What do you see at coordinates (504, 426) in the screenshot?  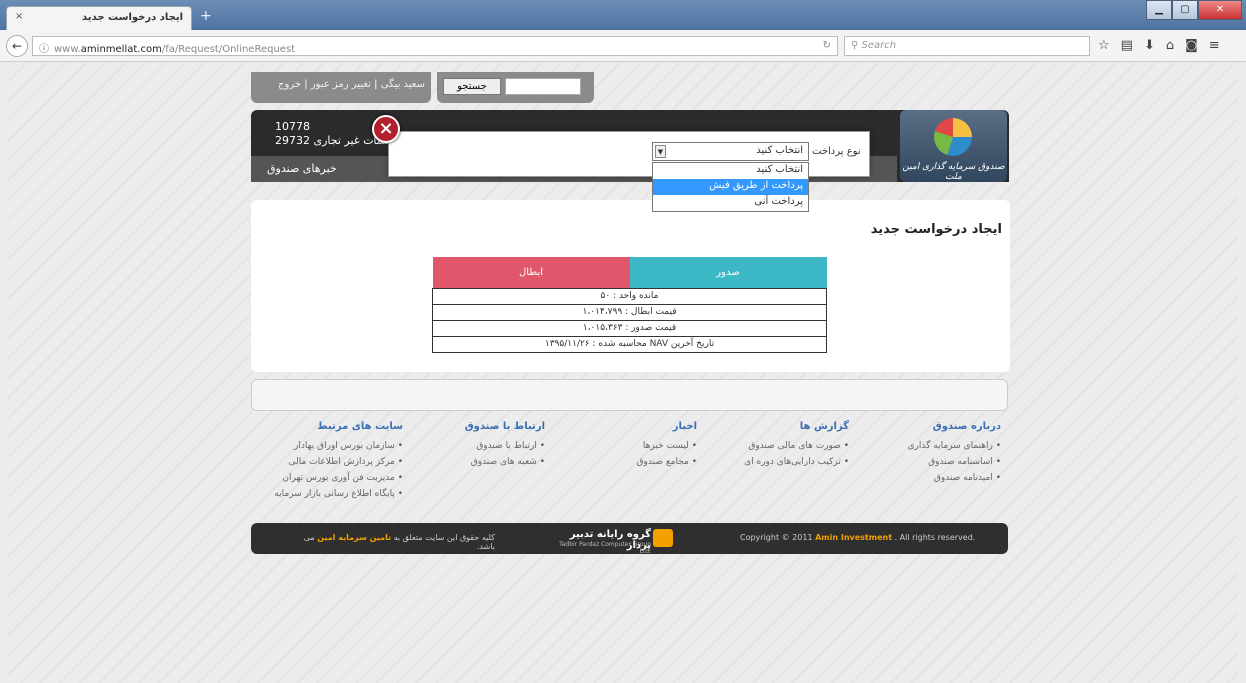 I see `footer-col-title: ارتباط با صندوق` at bounding box center [504, 426].